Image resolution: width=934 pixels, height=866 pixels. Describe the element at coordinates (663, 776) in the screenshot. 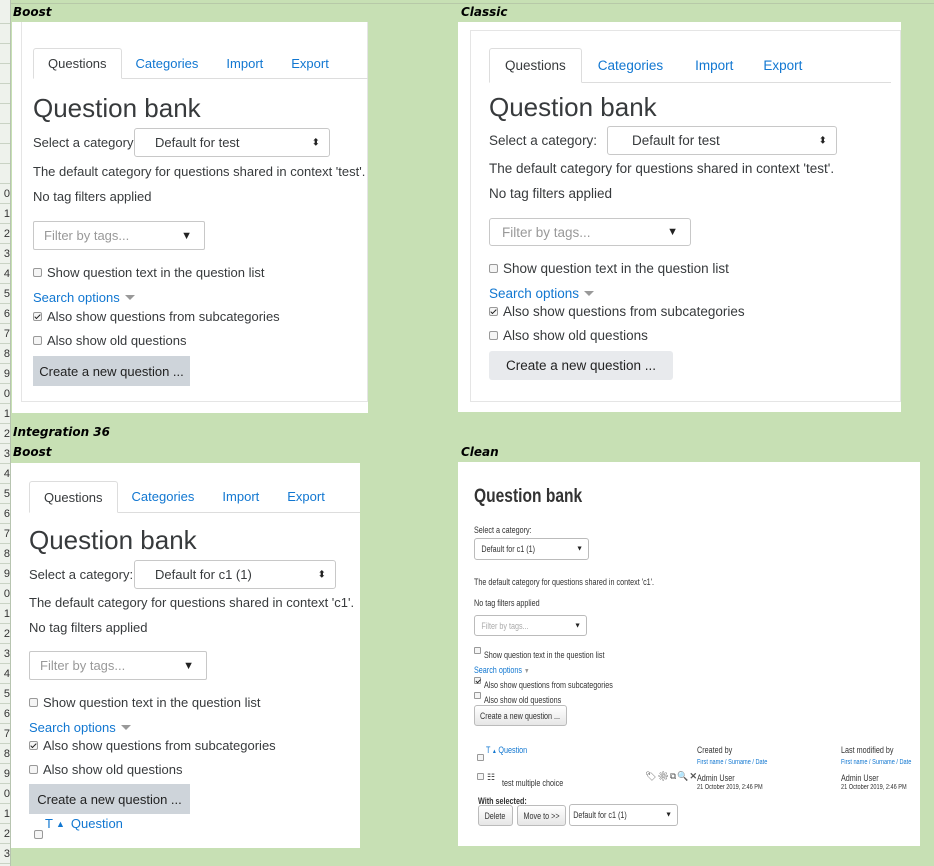

I see `gear-icon: ⚙` at that location.